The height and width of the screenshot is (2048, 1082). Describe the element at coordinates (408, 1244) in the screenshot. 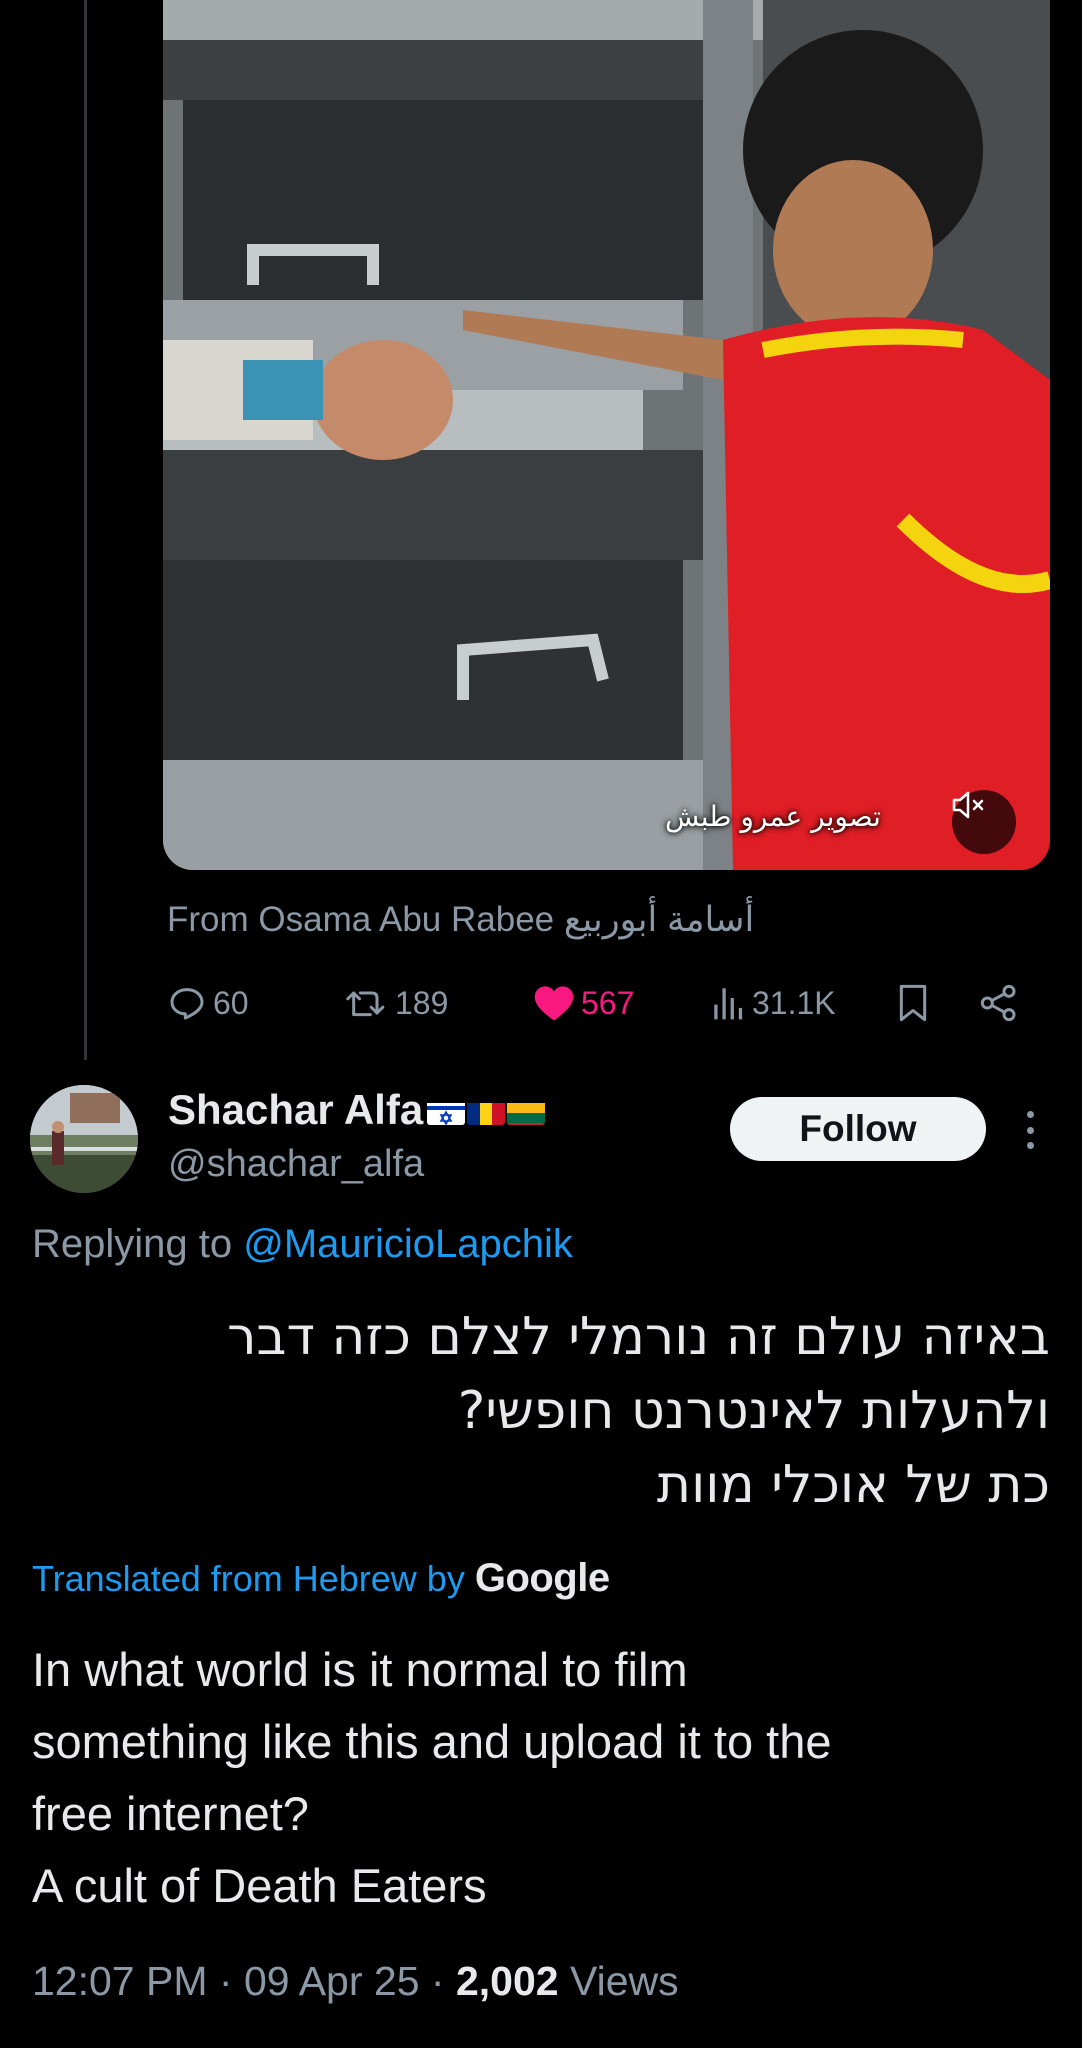

I see `replying-to-mention: @MauricioLapchik` at that location.